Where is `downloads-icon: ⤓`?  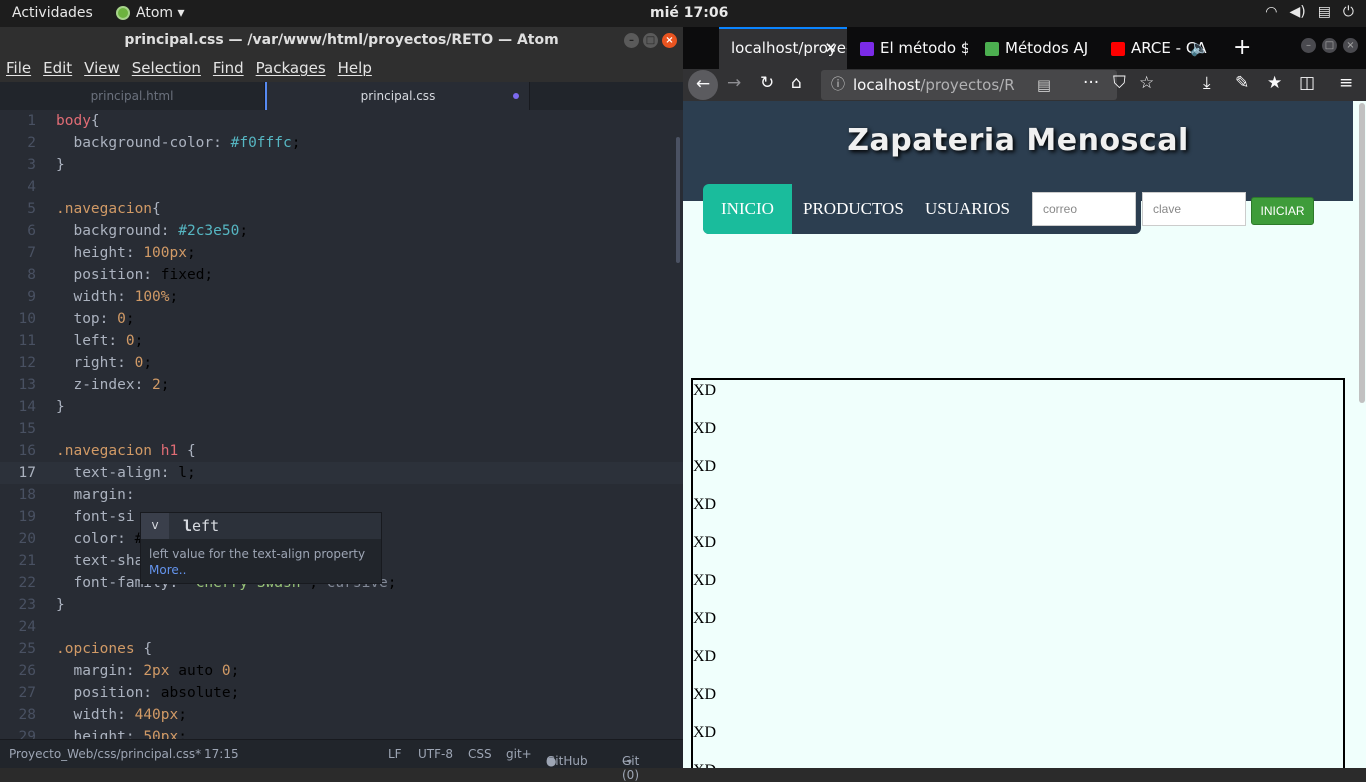 downloads-icon: ⤓ is located at coordinates (1207, 83).